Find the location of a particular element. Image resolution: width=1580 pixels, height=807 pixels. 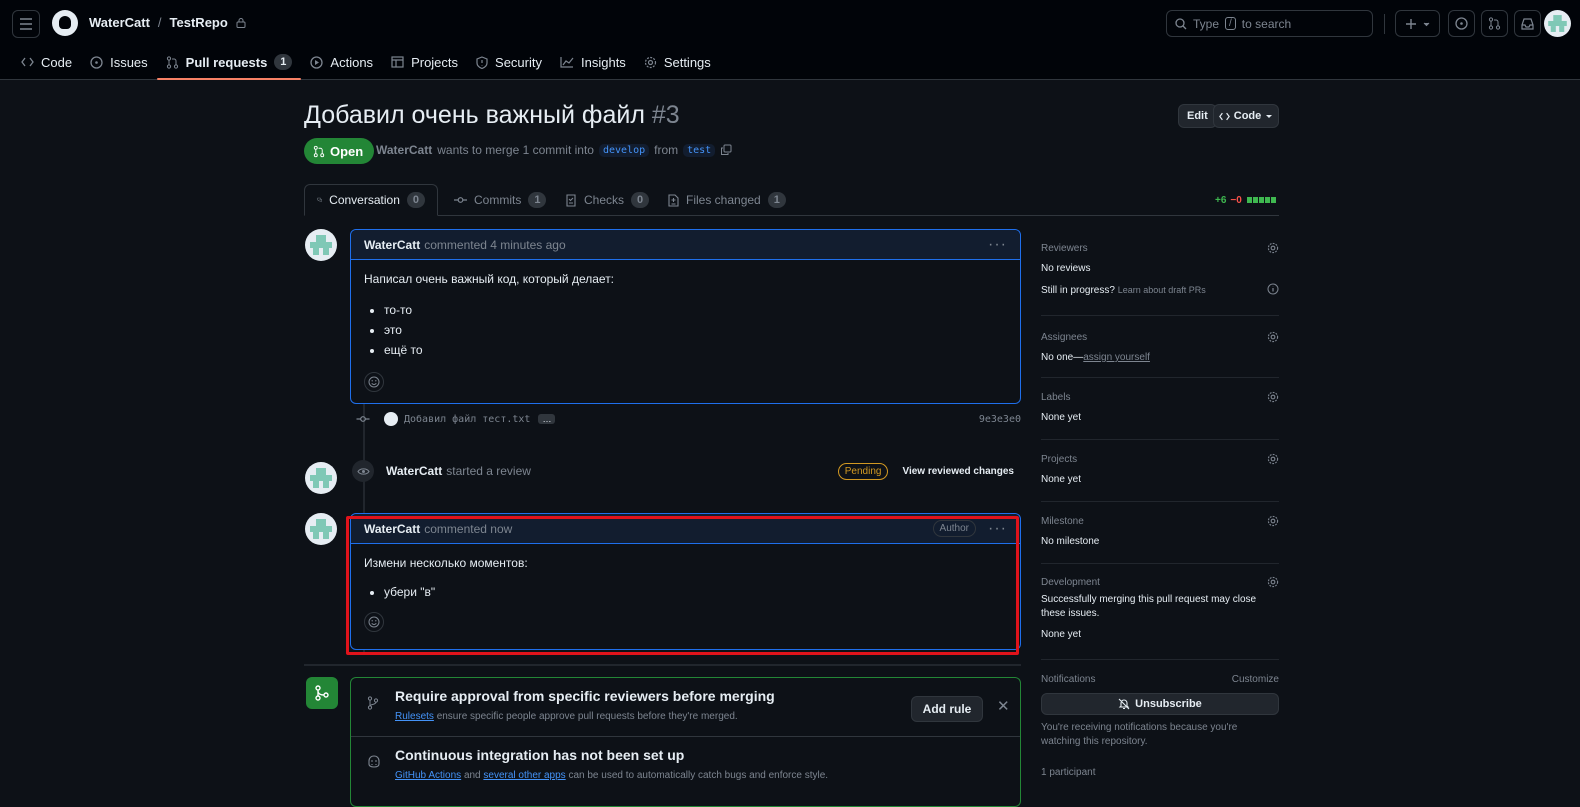

draft-prs-link: Learn about draft PRs is located at coordinates (1162, 290).